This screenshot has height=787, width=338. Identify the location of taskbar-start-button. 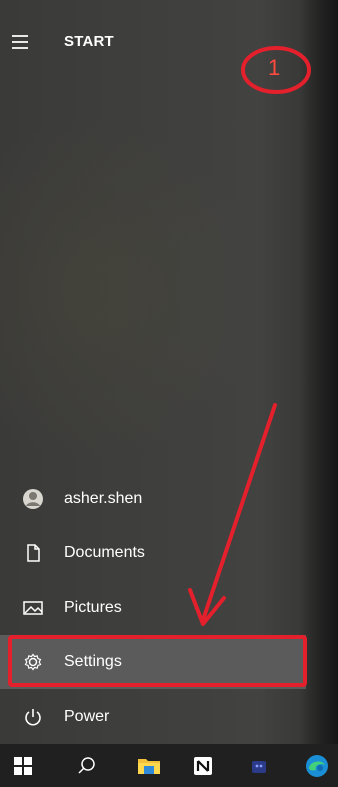
(23, 765).